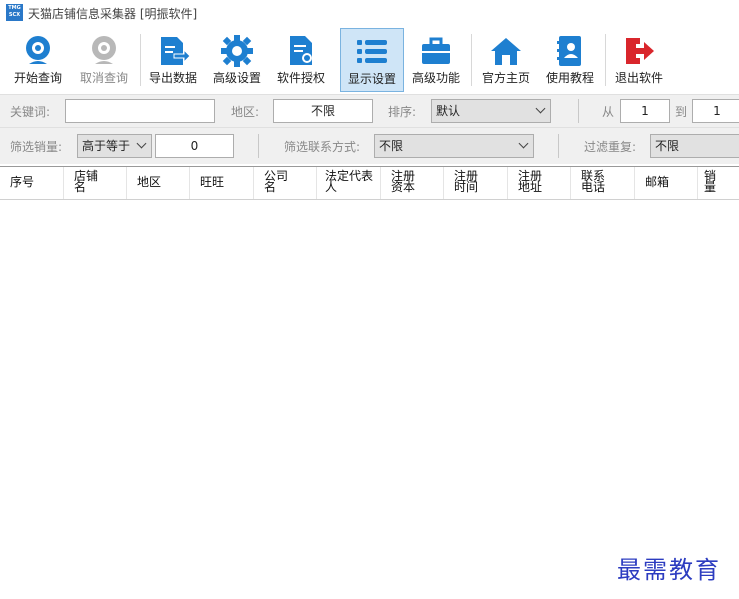  I want to click on column-header: 旺旺, so click(222, 183).